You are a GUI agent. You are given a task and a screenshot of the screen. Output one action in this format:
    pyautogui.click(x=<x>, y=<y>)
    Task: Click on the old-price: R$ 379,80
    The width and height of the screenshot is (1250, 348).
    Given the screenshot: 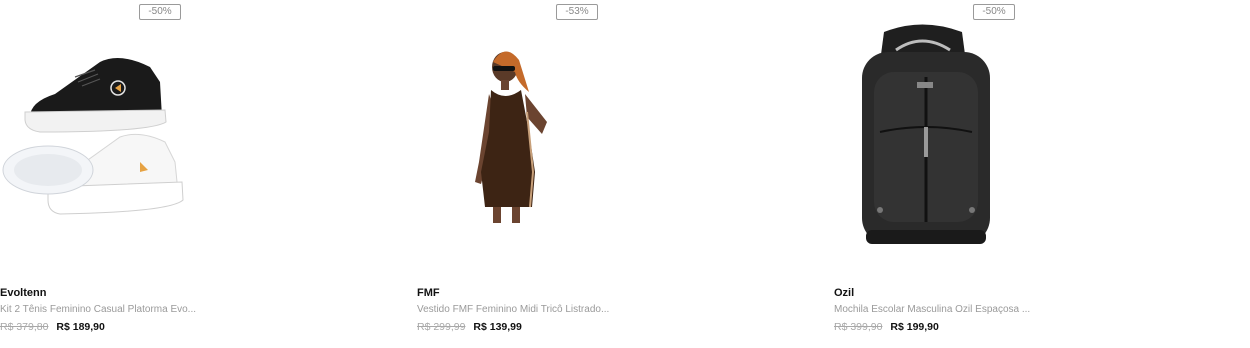 What is the action you would take?
    pyautogui.click(x=24, y=327)
    